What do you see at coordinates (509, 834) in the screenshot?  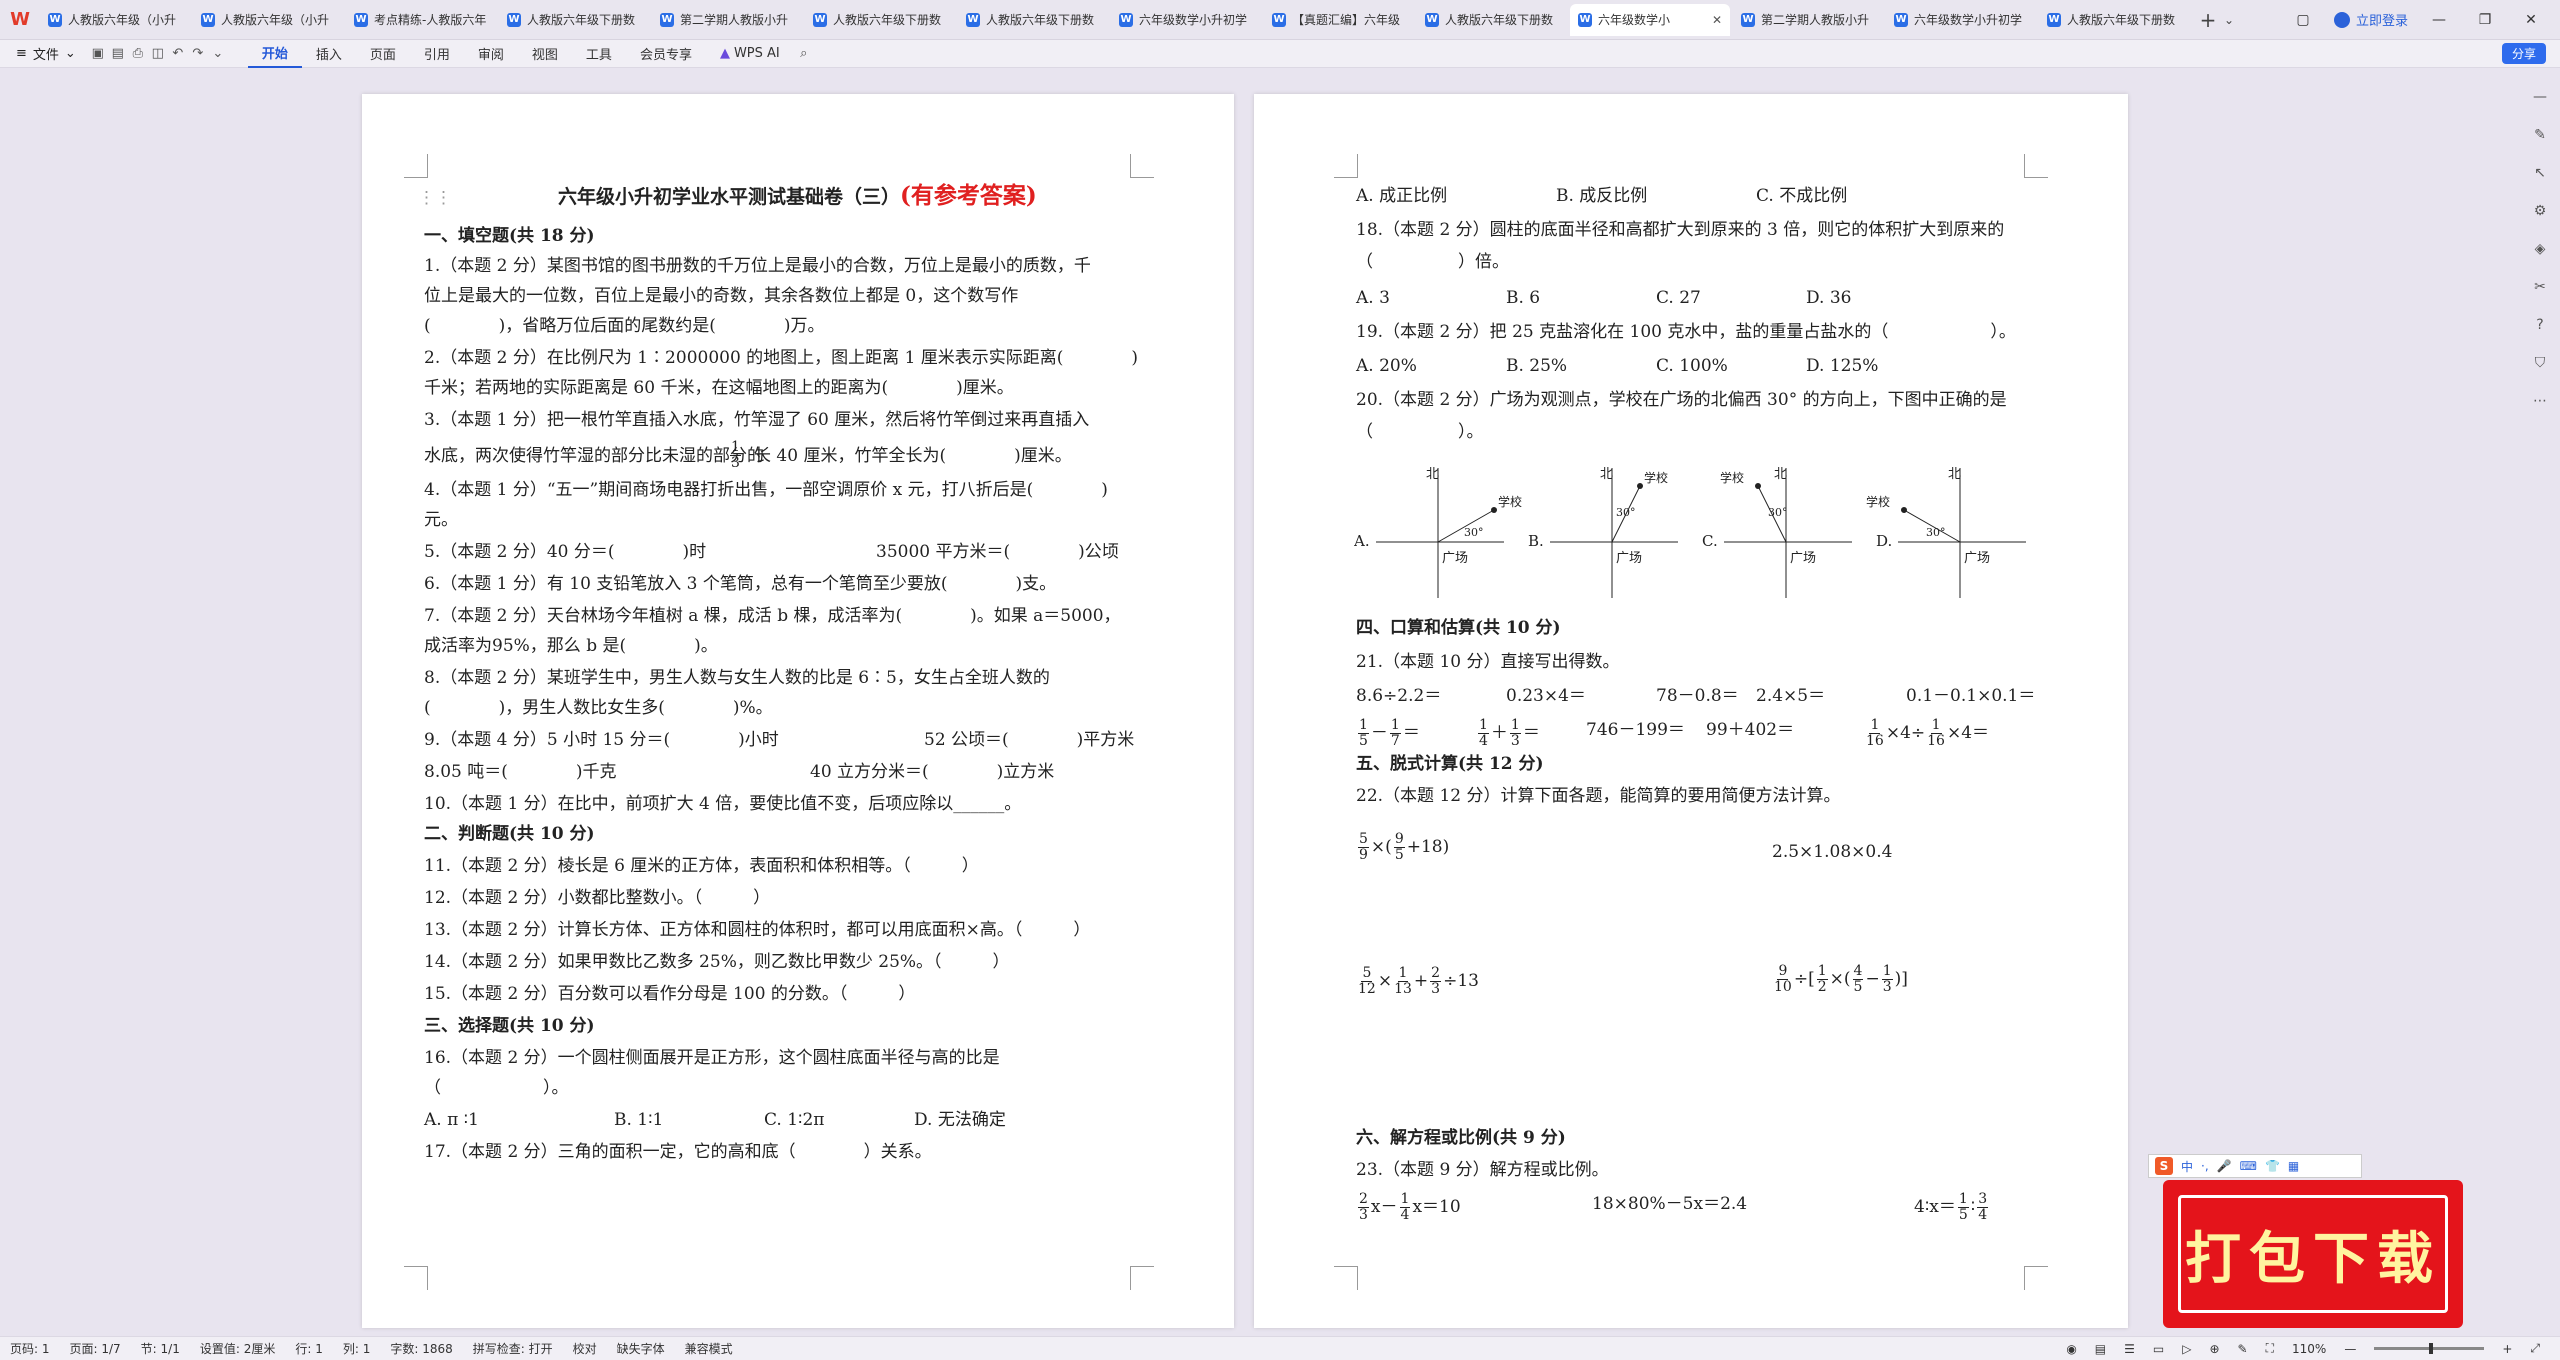 I see `section-heading: 二、判断题(共 10 分)` at bounding box center [509, 834].